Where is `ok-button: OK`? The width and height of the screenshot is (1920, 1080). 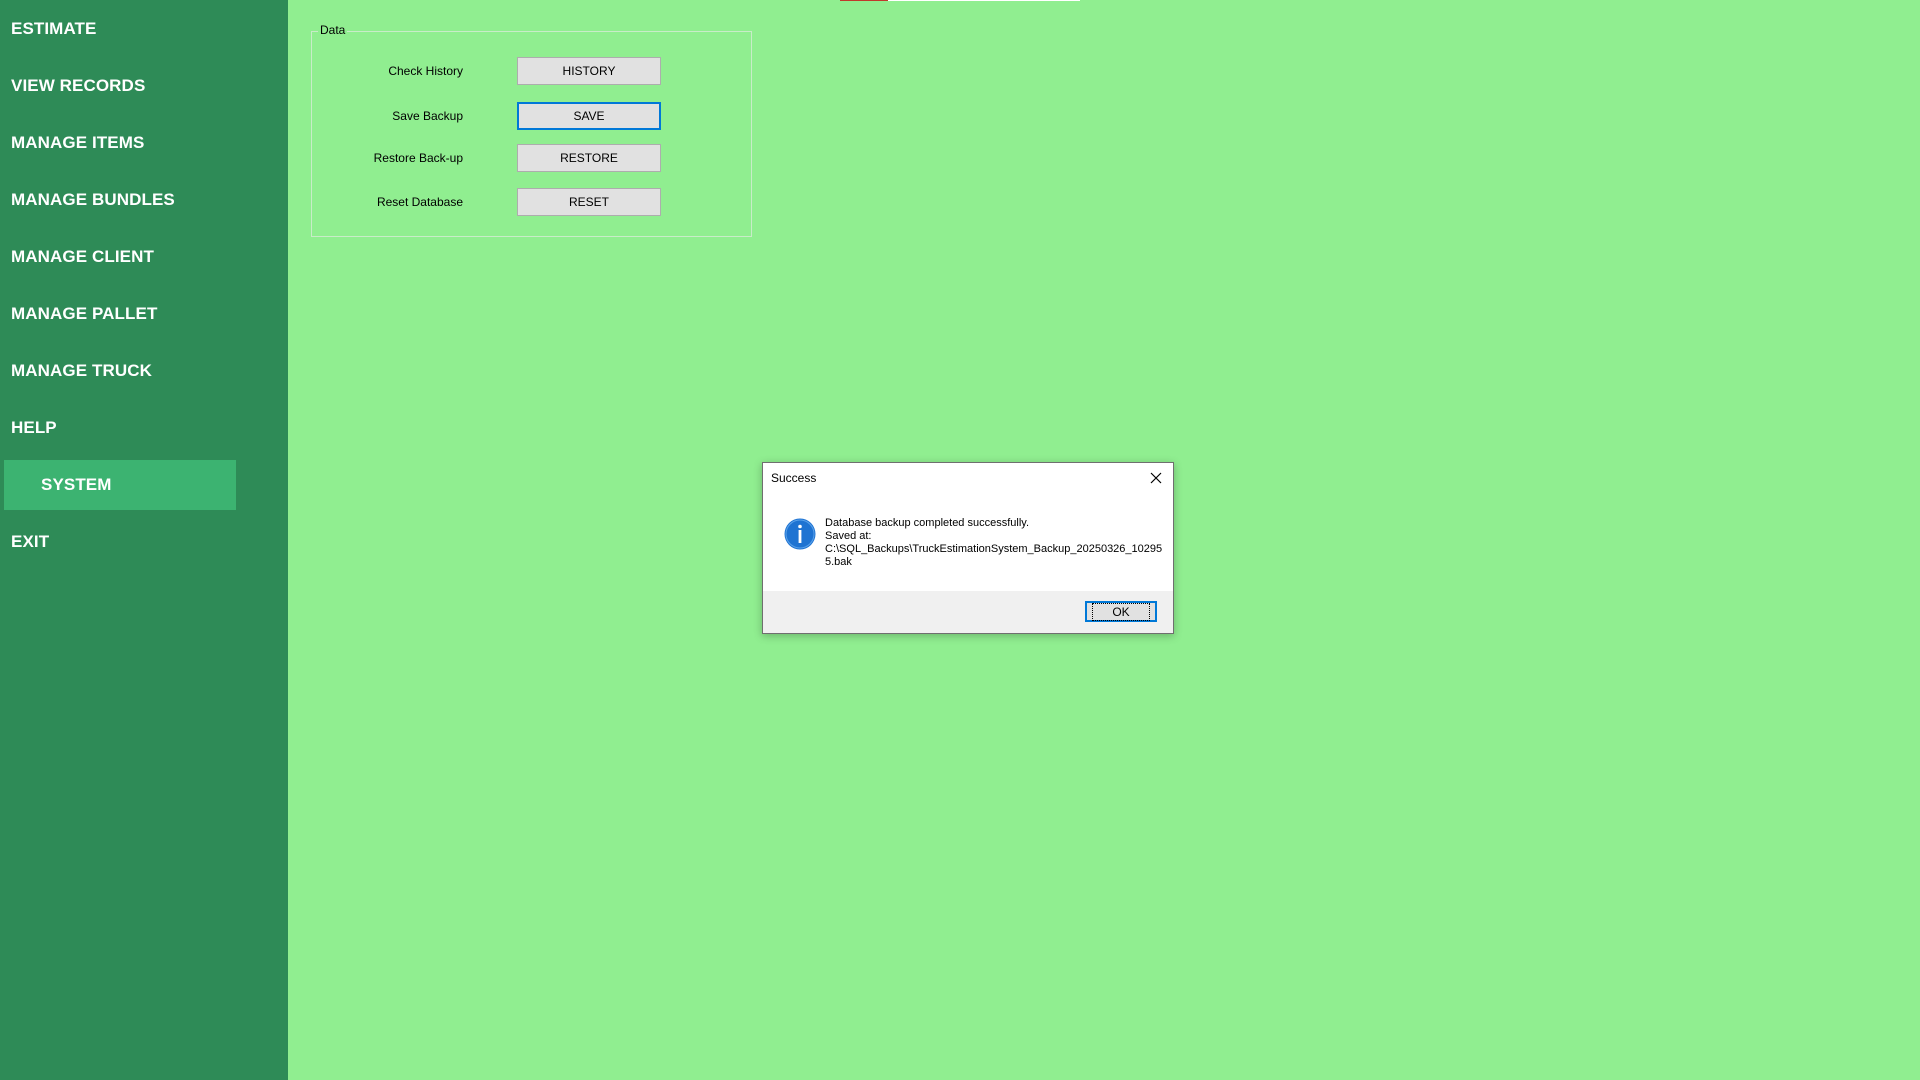
ok-button: OK is located at coordinates (1121, 611).